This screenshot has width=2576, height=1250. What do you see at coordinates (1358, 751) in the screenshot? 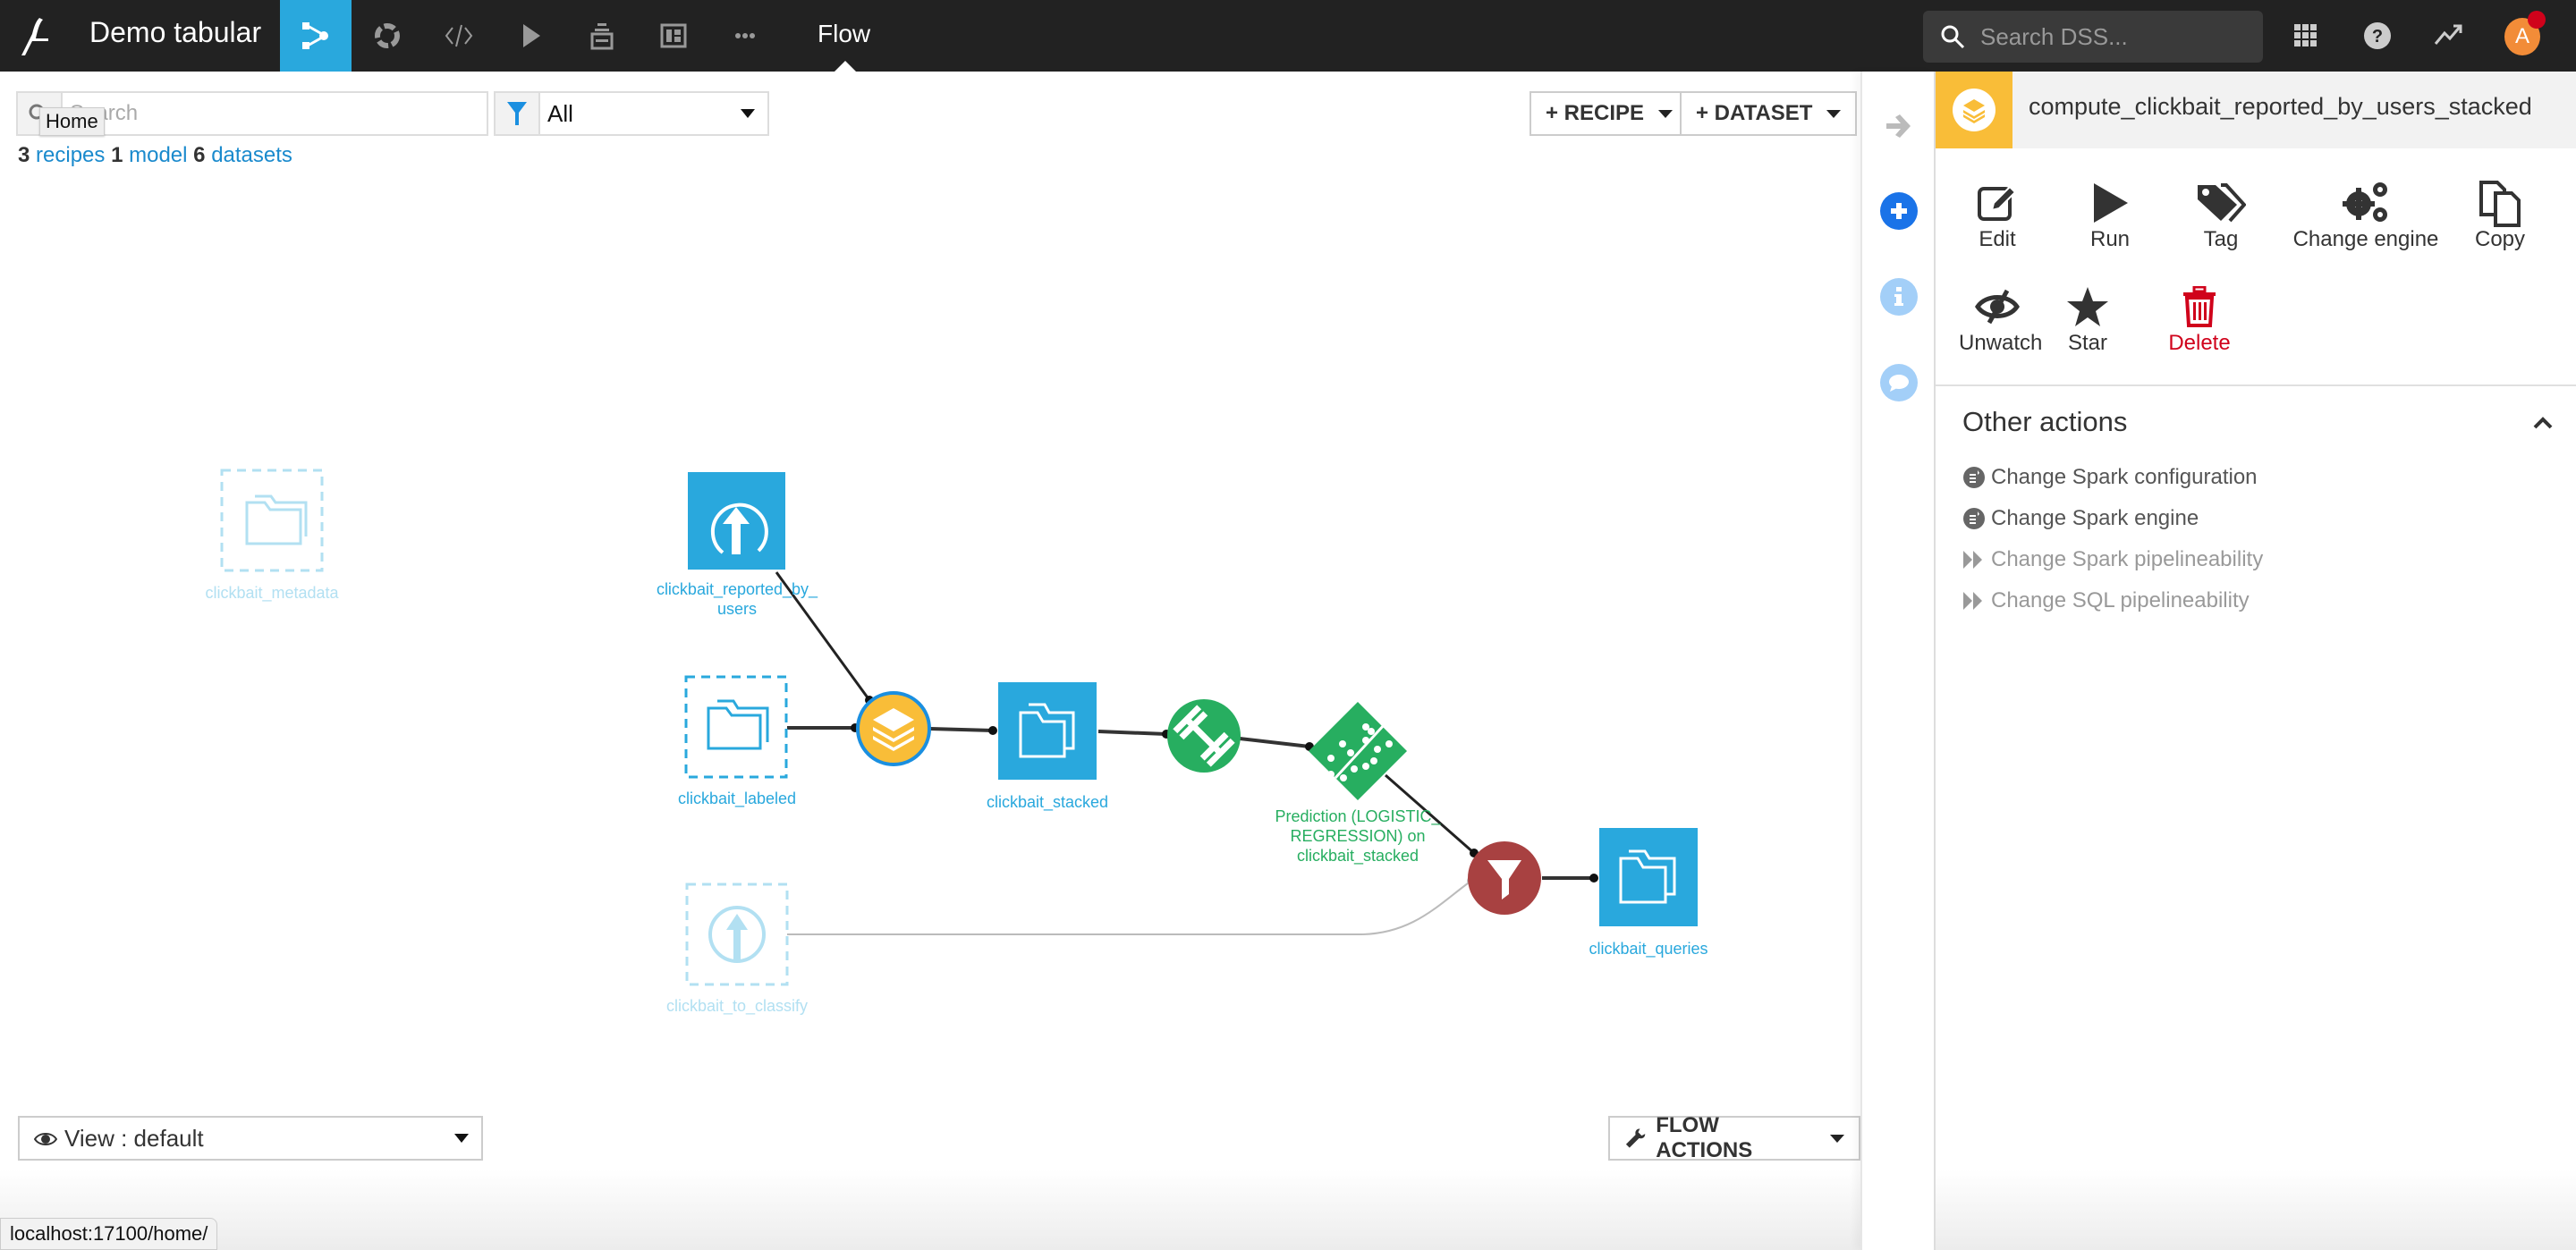
I see `model-node-logistic-regression` at bounding box center [1358, 751].